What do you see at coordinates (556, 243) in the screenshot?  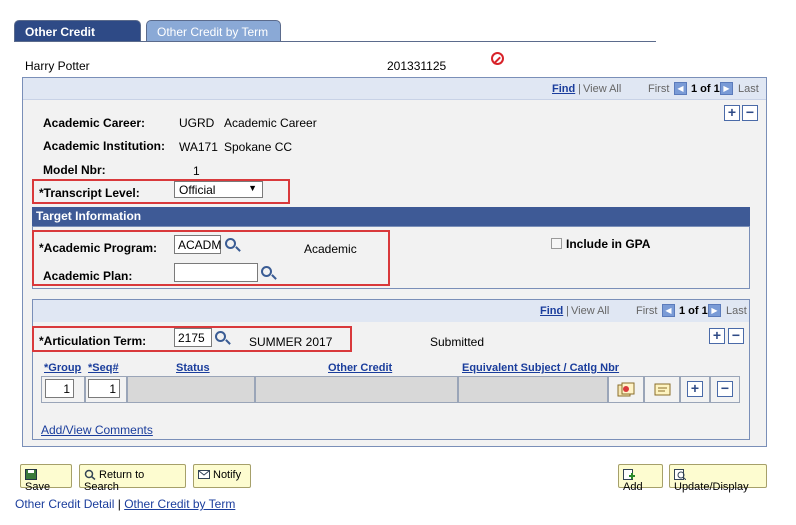 I see `include-in-gpa-checkbox` at bounding box center [556, 243].